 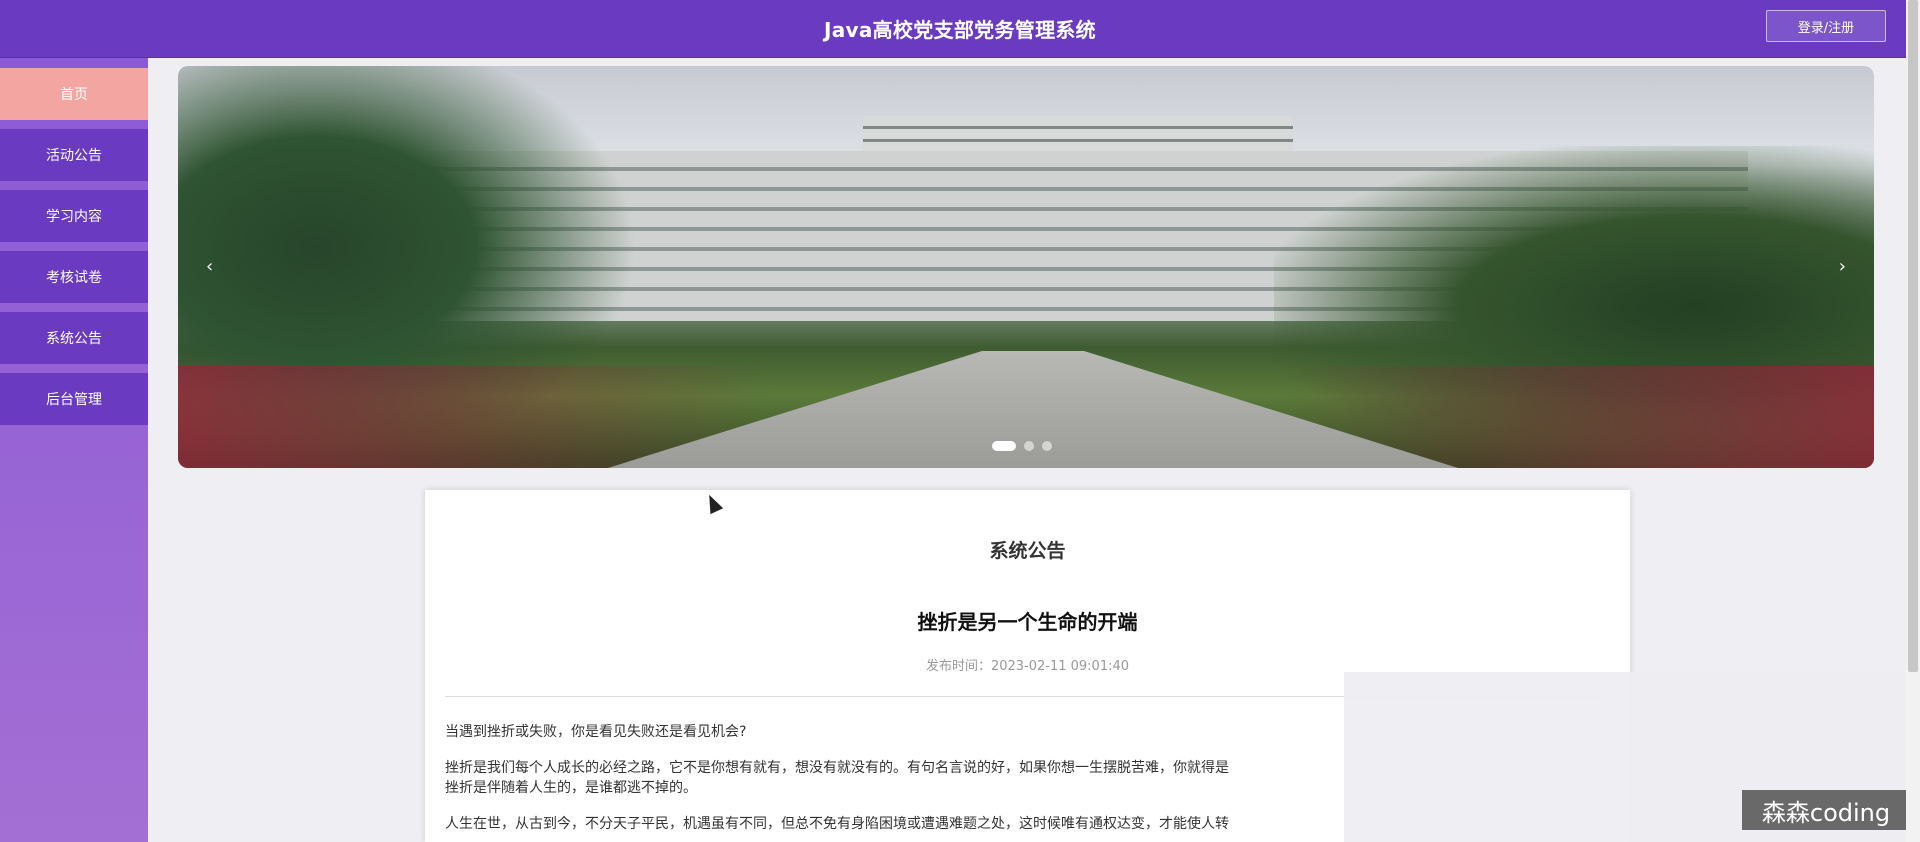 What do you see at coordinates (74, 399) in the screenshot?
I see `sidebar-item-admin: 后台管理` at bounding box center [74, 399].